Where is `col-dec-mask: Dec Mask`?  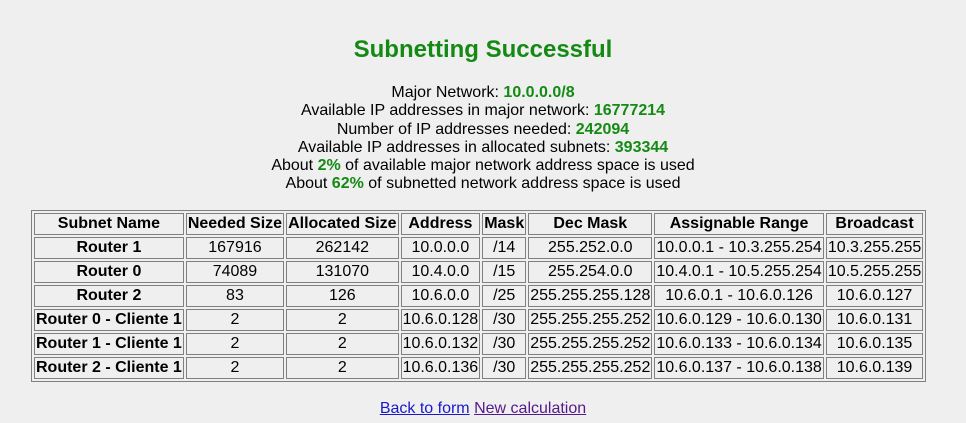 col-dec-mask: Dec Mask is located at coordinates (590, 224).